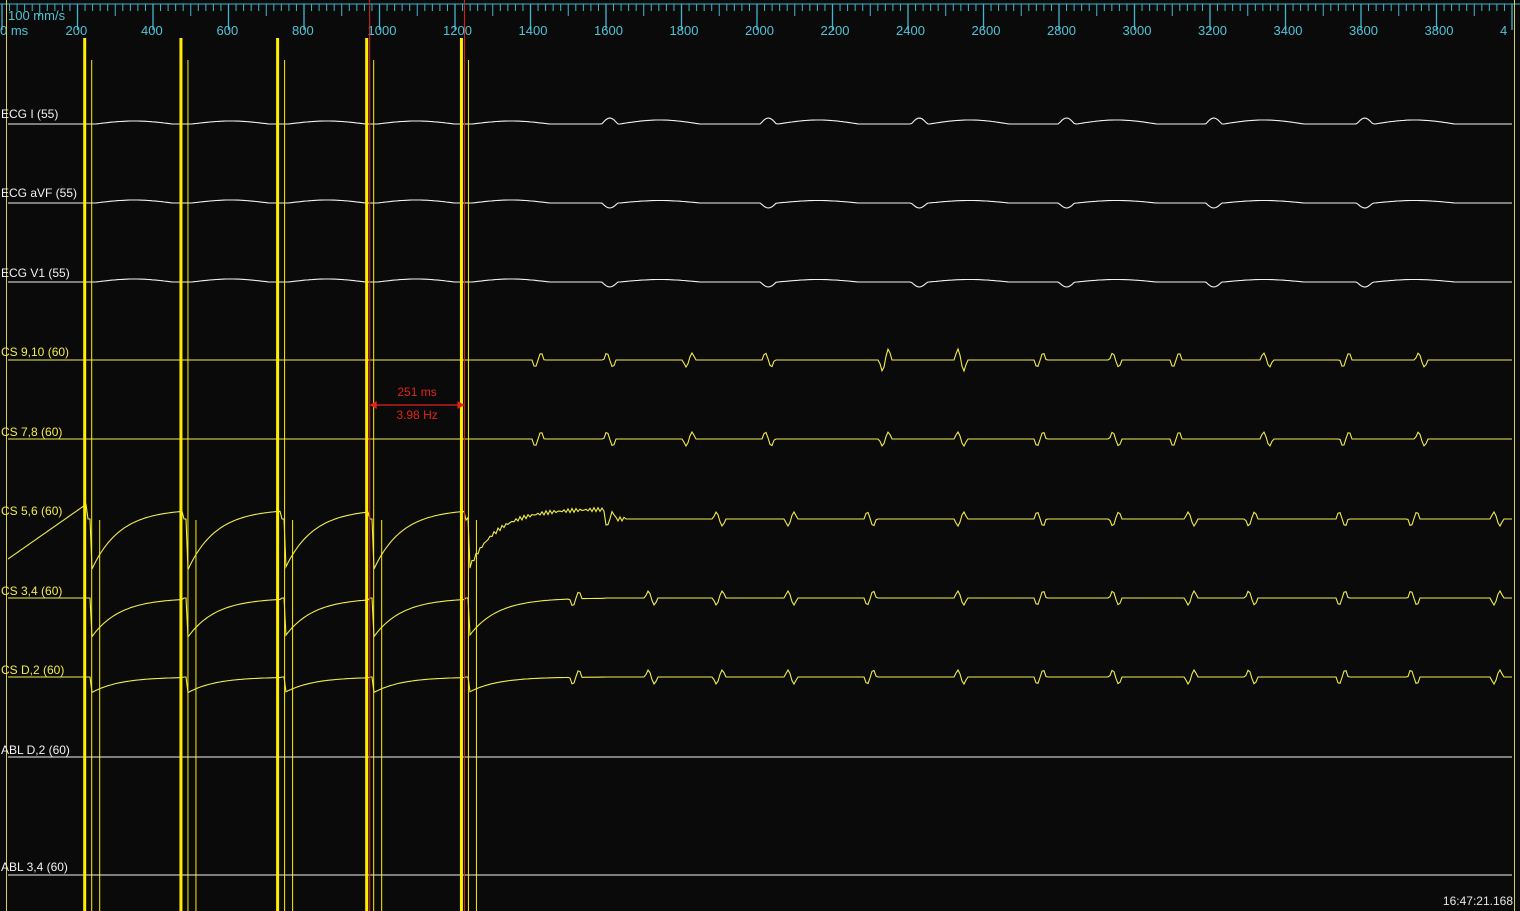 This screenshot has width=1520, height=911. What do you see at coordinates (31, 432) in the screenshot?
I see `channel-label: CS 7,8 (60)` at bounding box center [31, 432].